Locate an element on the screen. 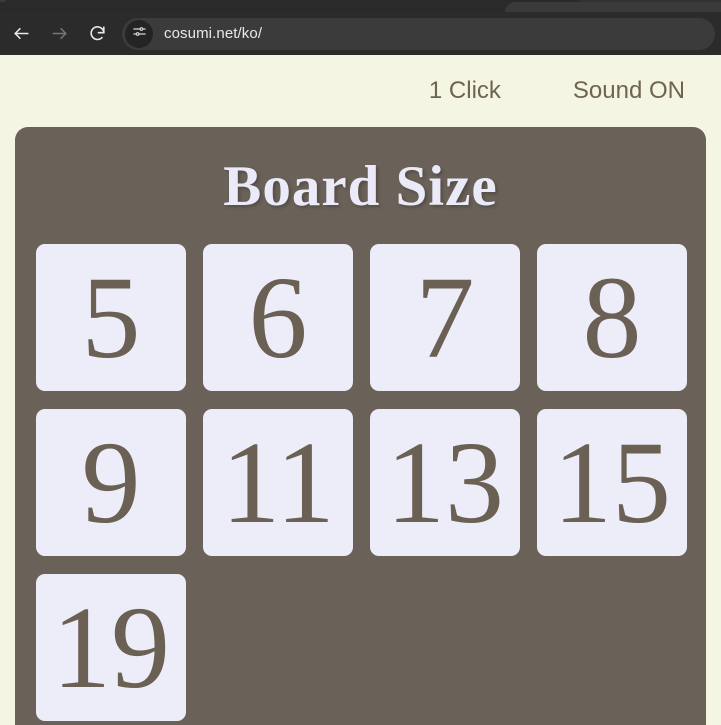 The width and height of the screenshot is (721, 725). board-size-tile-11: 11 is located at coordinates (278, 482).